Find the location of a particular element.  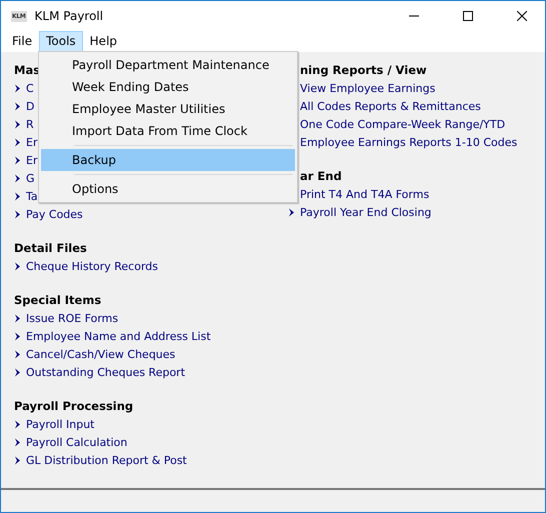

menu-link: Ta is located at coordinates (32, 196).